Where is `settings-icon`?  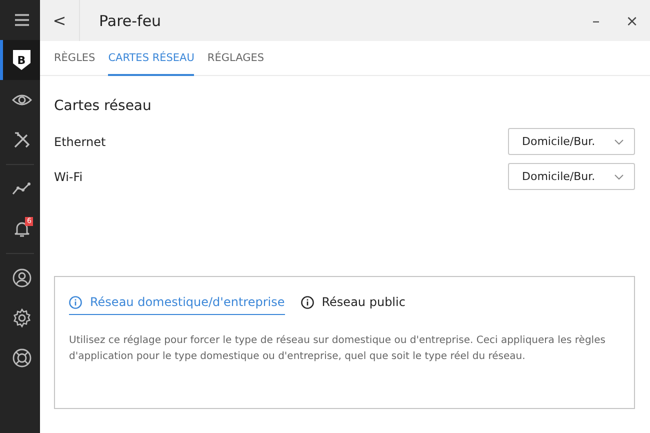 settings-icon is located at coordinates (22, 318).